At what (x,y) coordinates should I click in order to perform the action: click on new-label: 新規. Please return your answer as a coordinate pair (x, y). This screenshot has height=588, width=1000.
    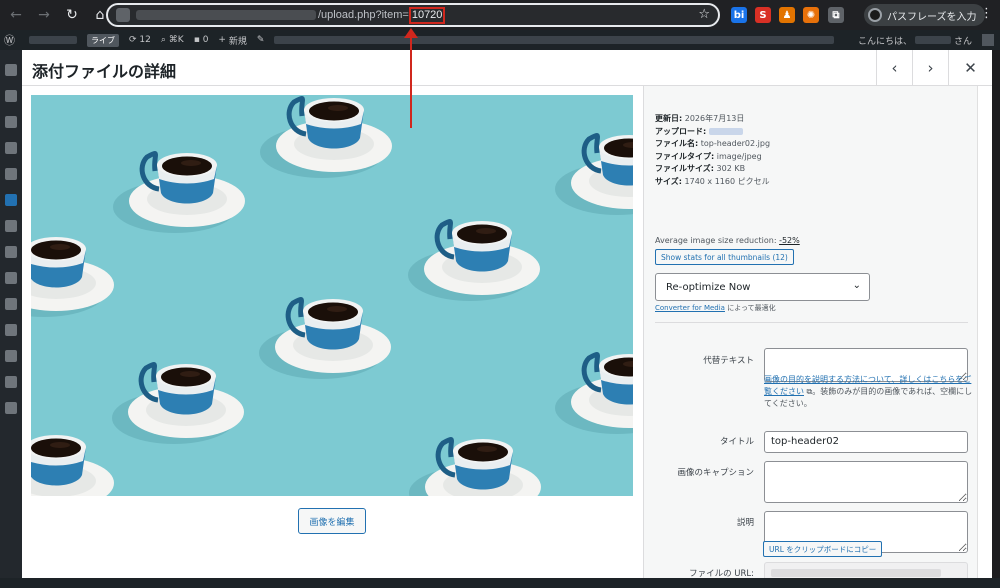
    Looking at the image, I should click on (237, 41).